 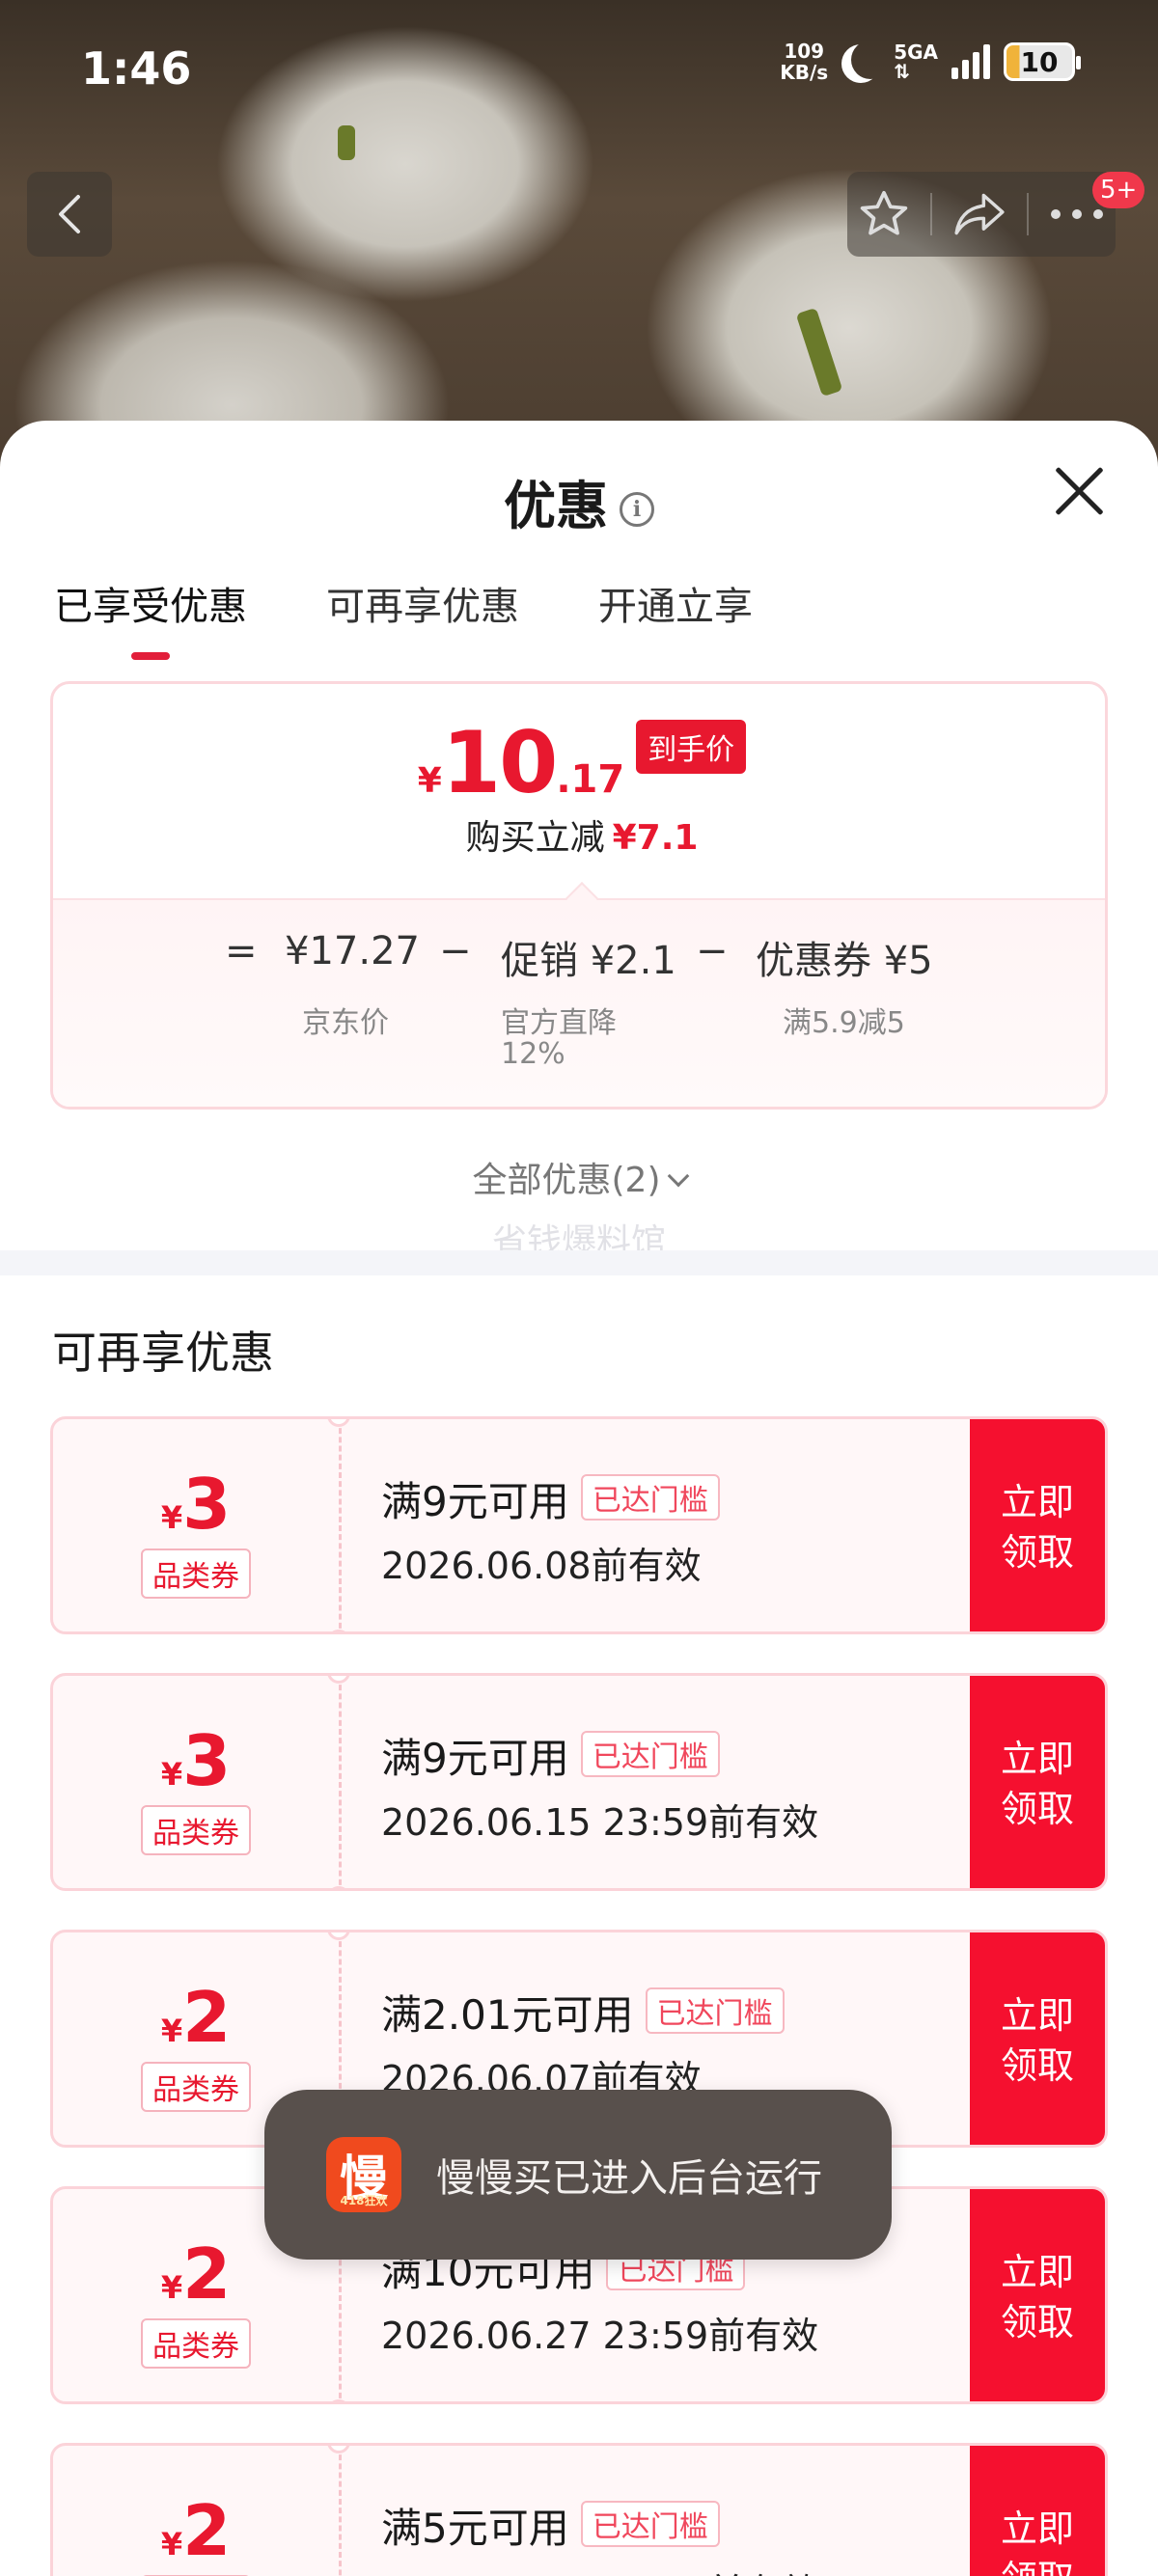 What do you see at coordinates (675, 603) in the screenshot?
I see `tab-activate-offers: 开通立享` at bounding box center [675, 603].